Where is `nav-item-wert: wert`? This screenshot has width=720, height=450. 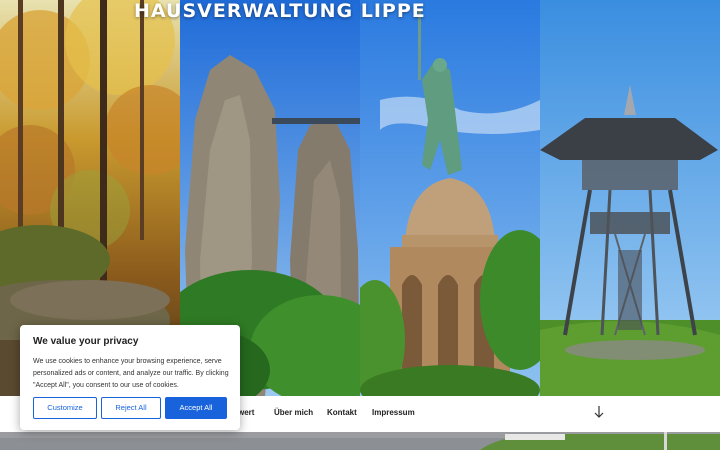
nav-item-wert: wert is located at coordinates (246, 412).